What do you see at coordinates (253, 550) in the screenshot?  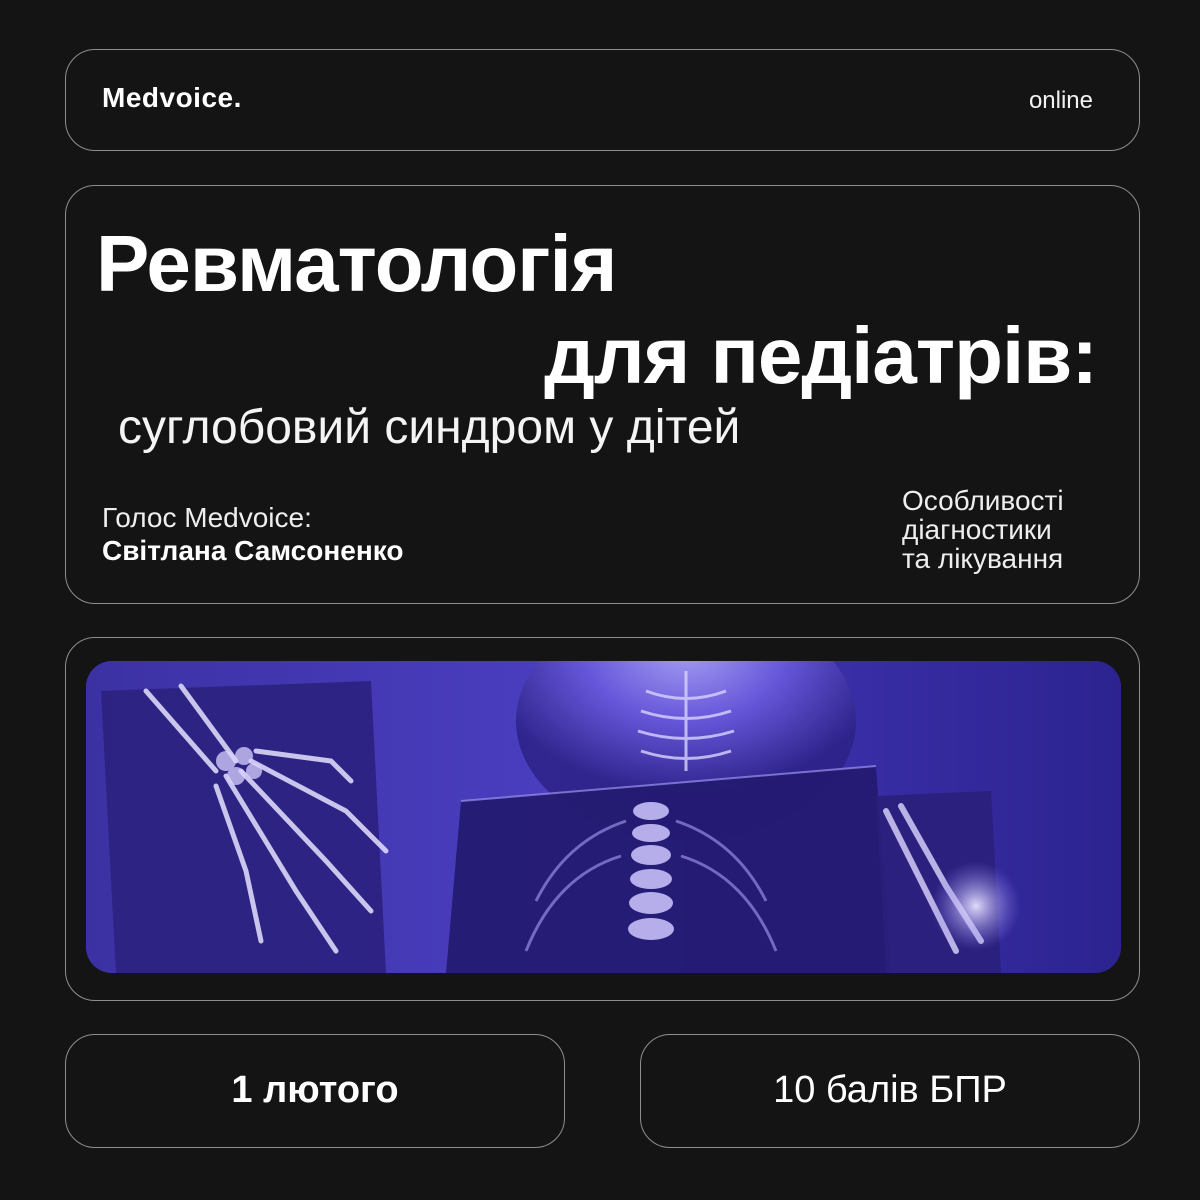 I see `speaker-name: Світлана Самсоненко` at bounding box center [253, 550].